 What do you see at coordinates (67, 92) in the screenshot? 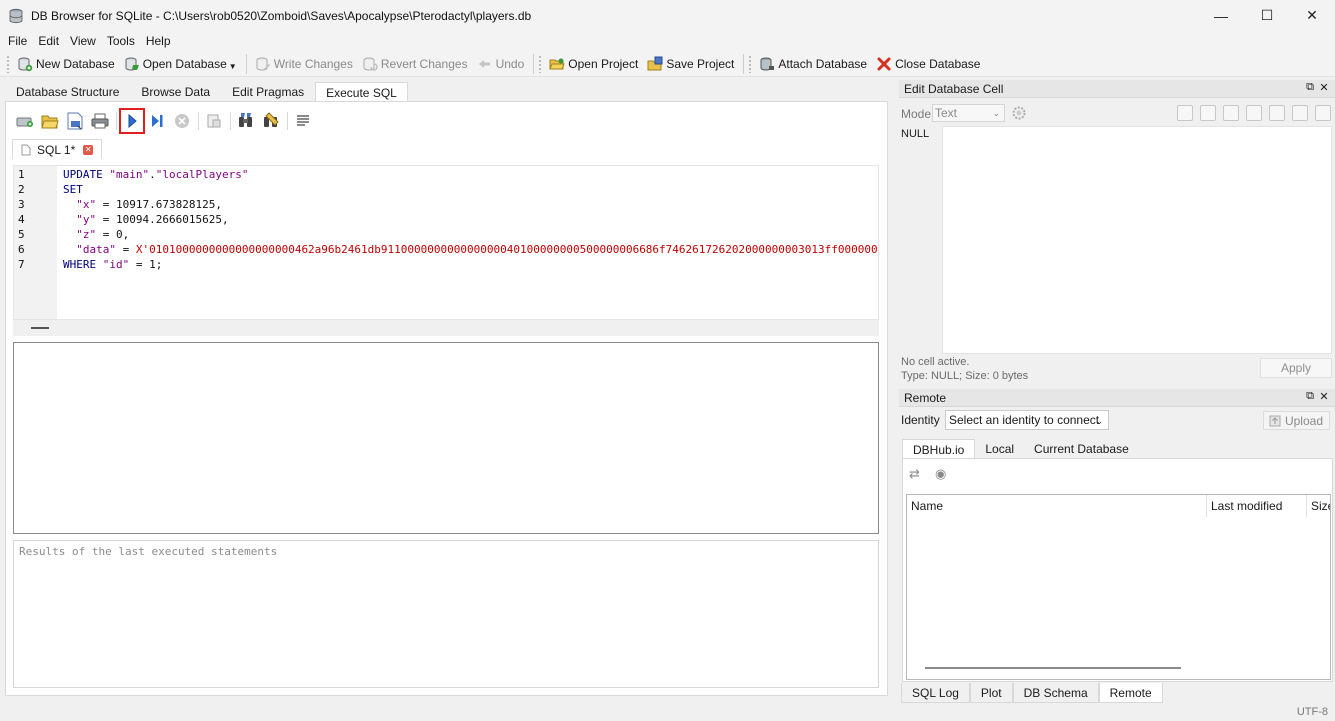
I see `tab-database-structure: Database Structure` at bounding box center [67, 92].